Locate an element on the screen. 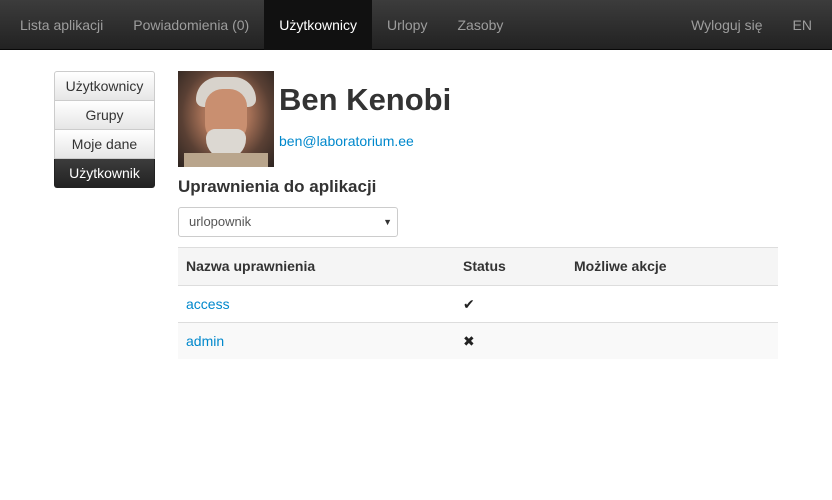 This screenshot has width=832, height=500. avatar-robe is located at coordinates (226, 160).